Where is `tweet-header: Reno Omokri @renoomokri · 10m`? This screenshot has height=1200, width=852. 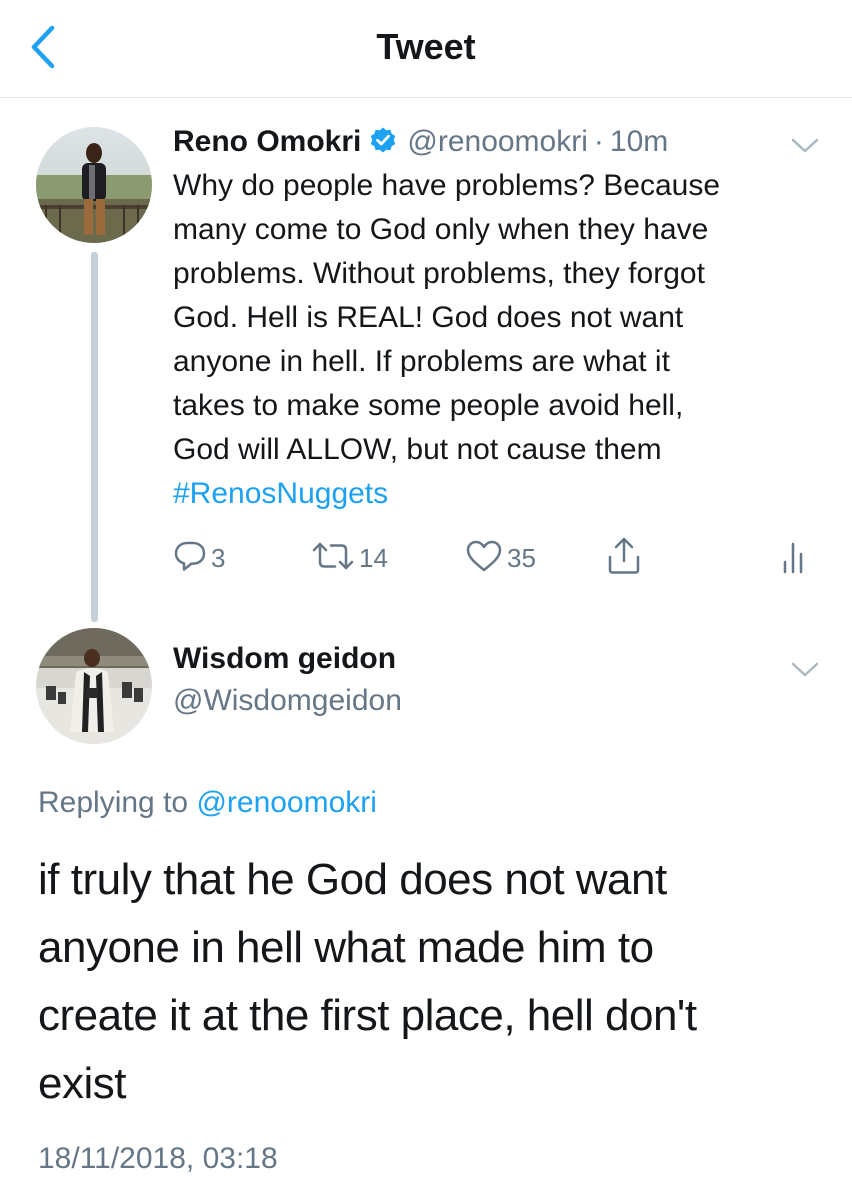
tweet-header: Reno Omokri @renoomokri · 10m is located at coordinates (420, 142).